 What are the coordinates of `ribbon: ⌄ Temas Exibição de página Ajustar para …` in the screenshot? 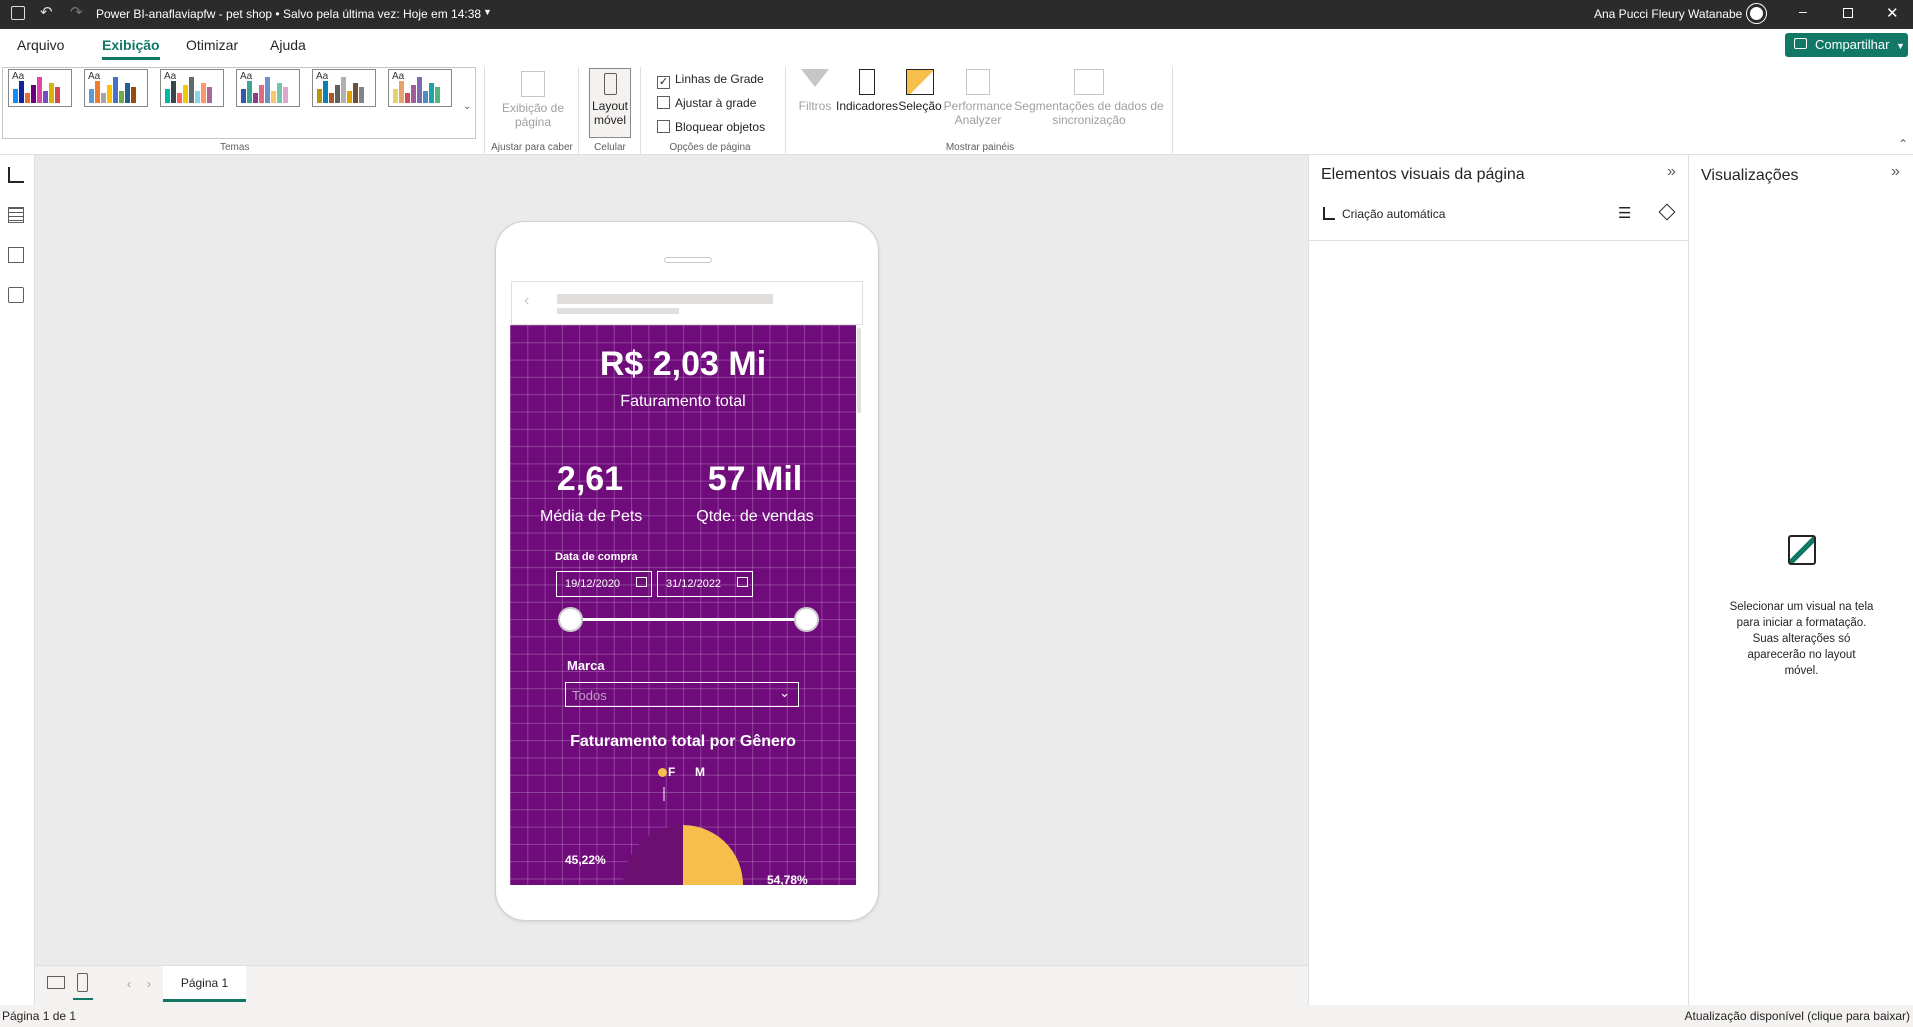 It's located at (956, 108).